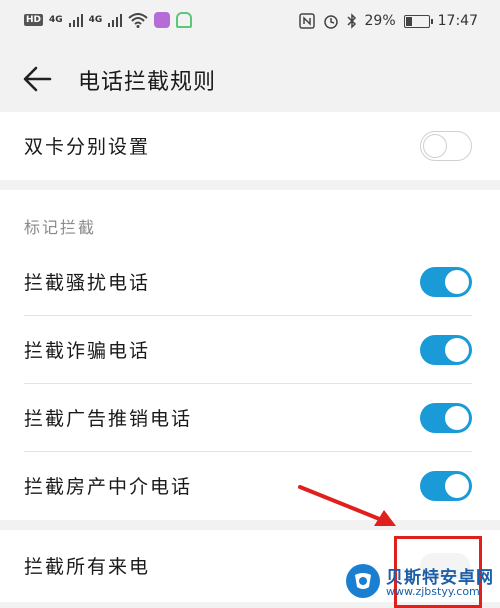  Describe the element at coordinates (420, 582) in the screenshot. I see `watermark-logo: 贝斯特安卓网 www.zjbstyy.com` at that location.